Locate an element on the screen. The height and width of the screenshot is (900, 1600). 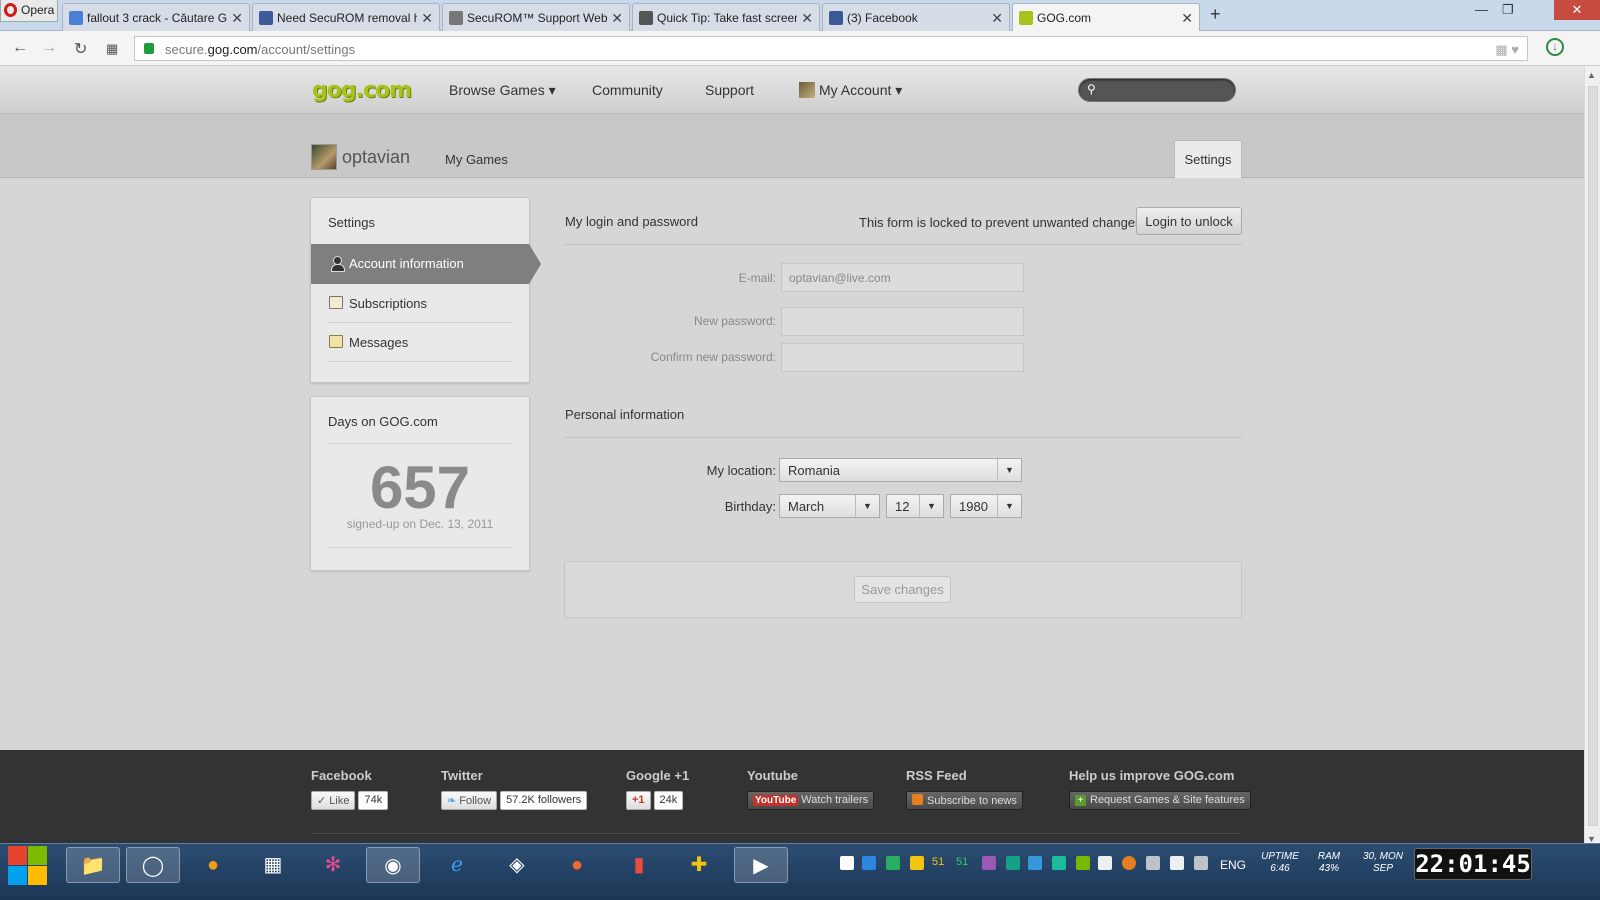
login-section-title: My login and password is located at coordinates (631, 221).